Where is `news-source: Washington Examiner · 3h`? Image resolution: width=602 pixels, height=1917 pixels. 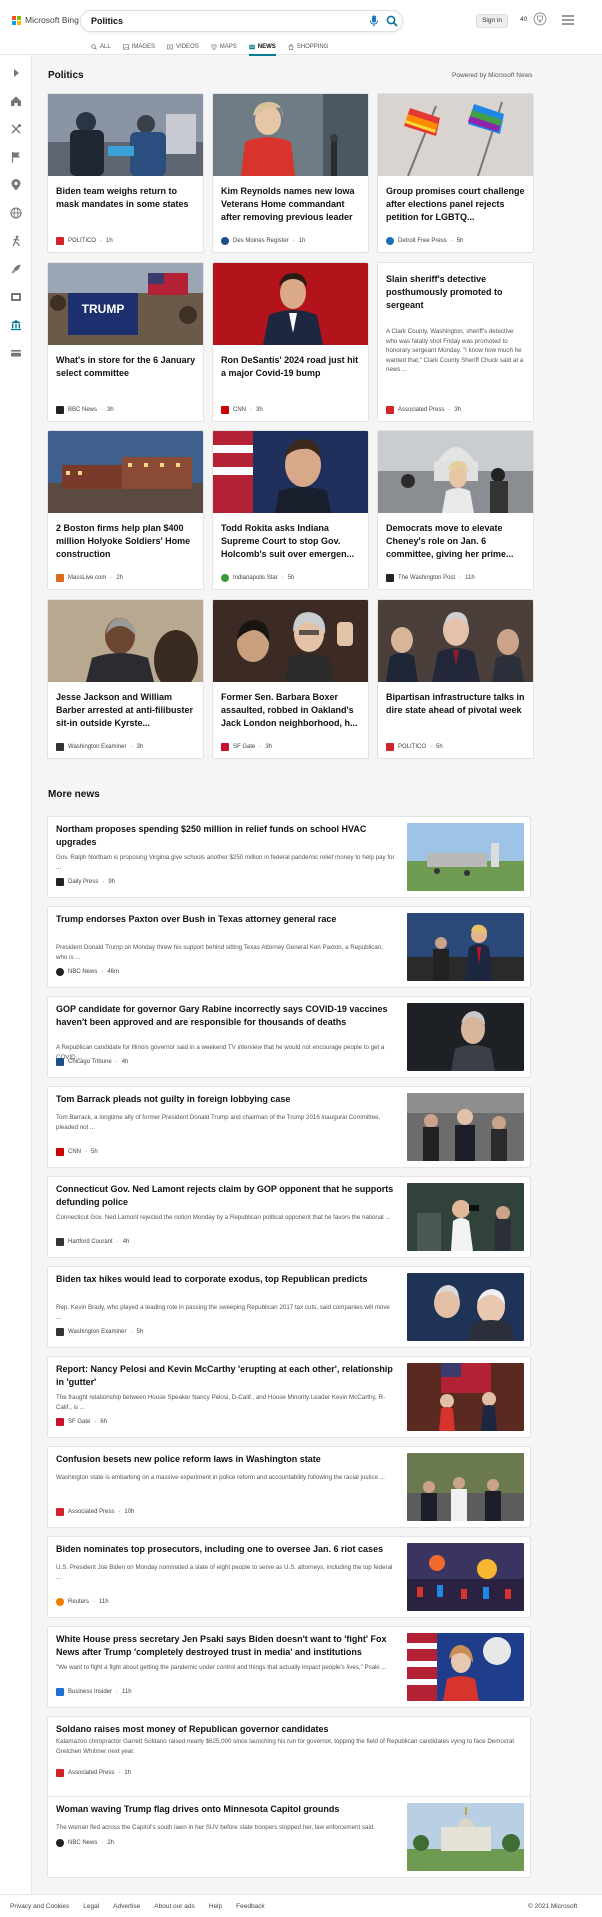
news-source: Washington Examiner · 3h is located at coordinates (99, 747).